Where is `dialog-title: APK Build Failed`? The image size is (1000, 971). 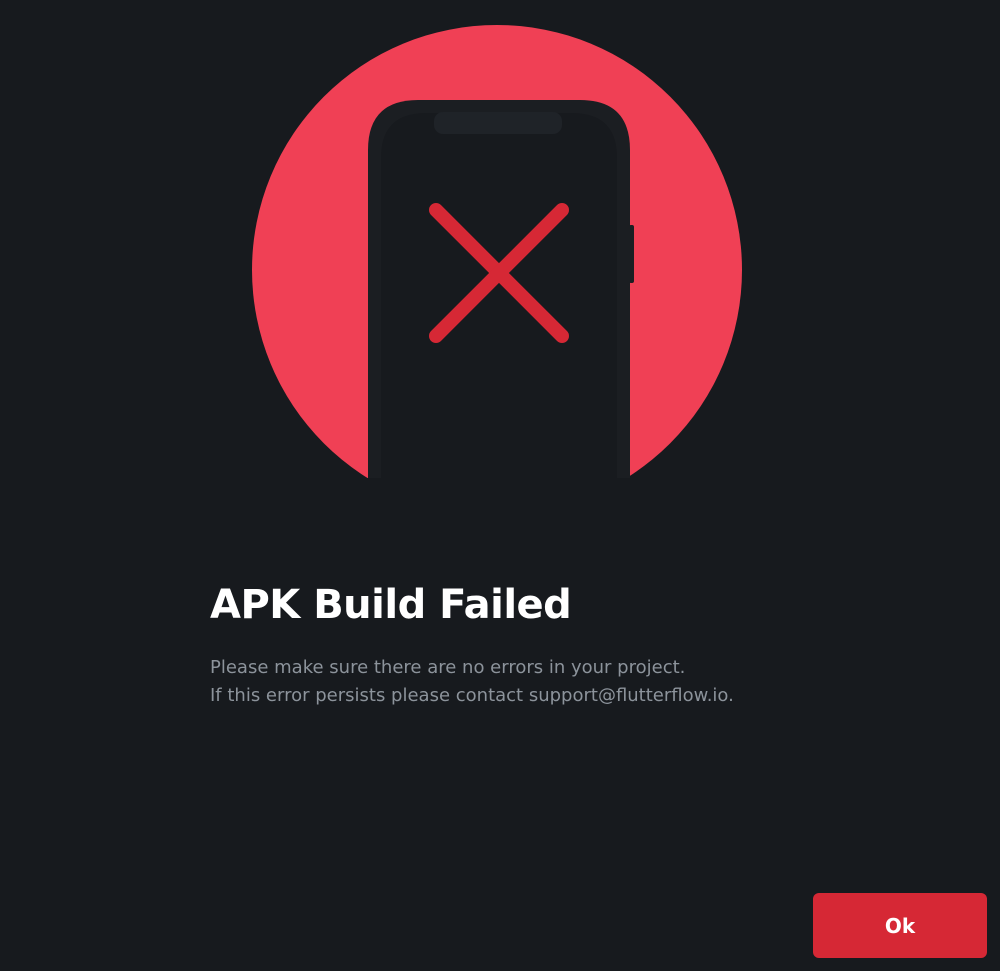 dialog-title: APK Build Failed is located at coordinates (391, 605).